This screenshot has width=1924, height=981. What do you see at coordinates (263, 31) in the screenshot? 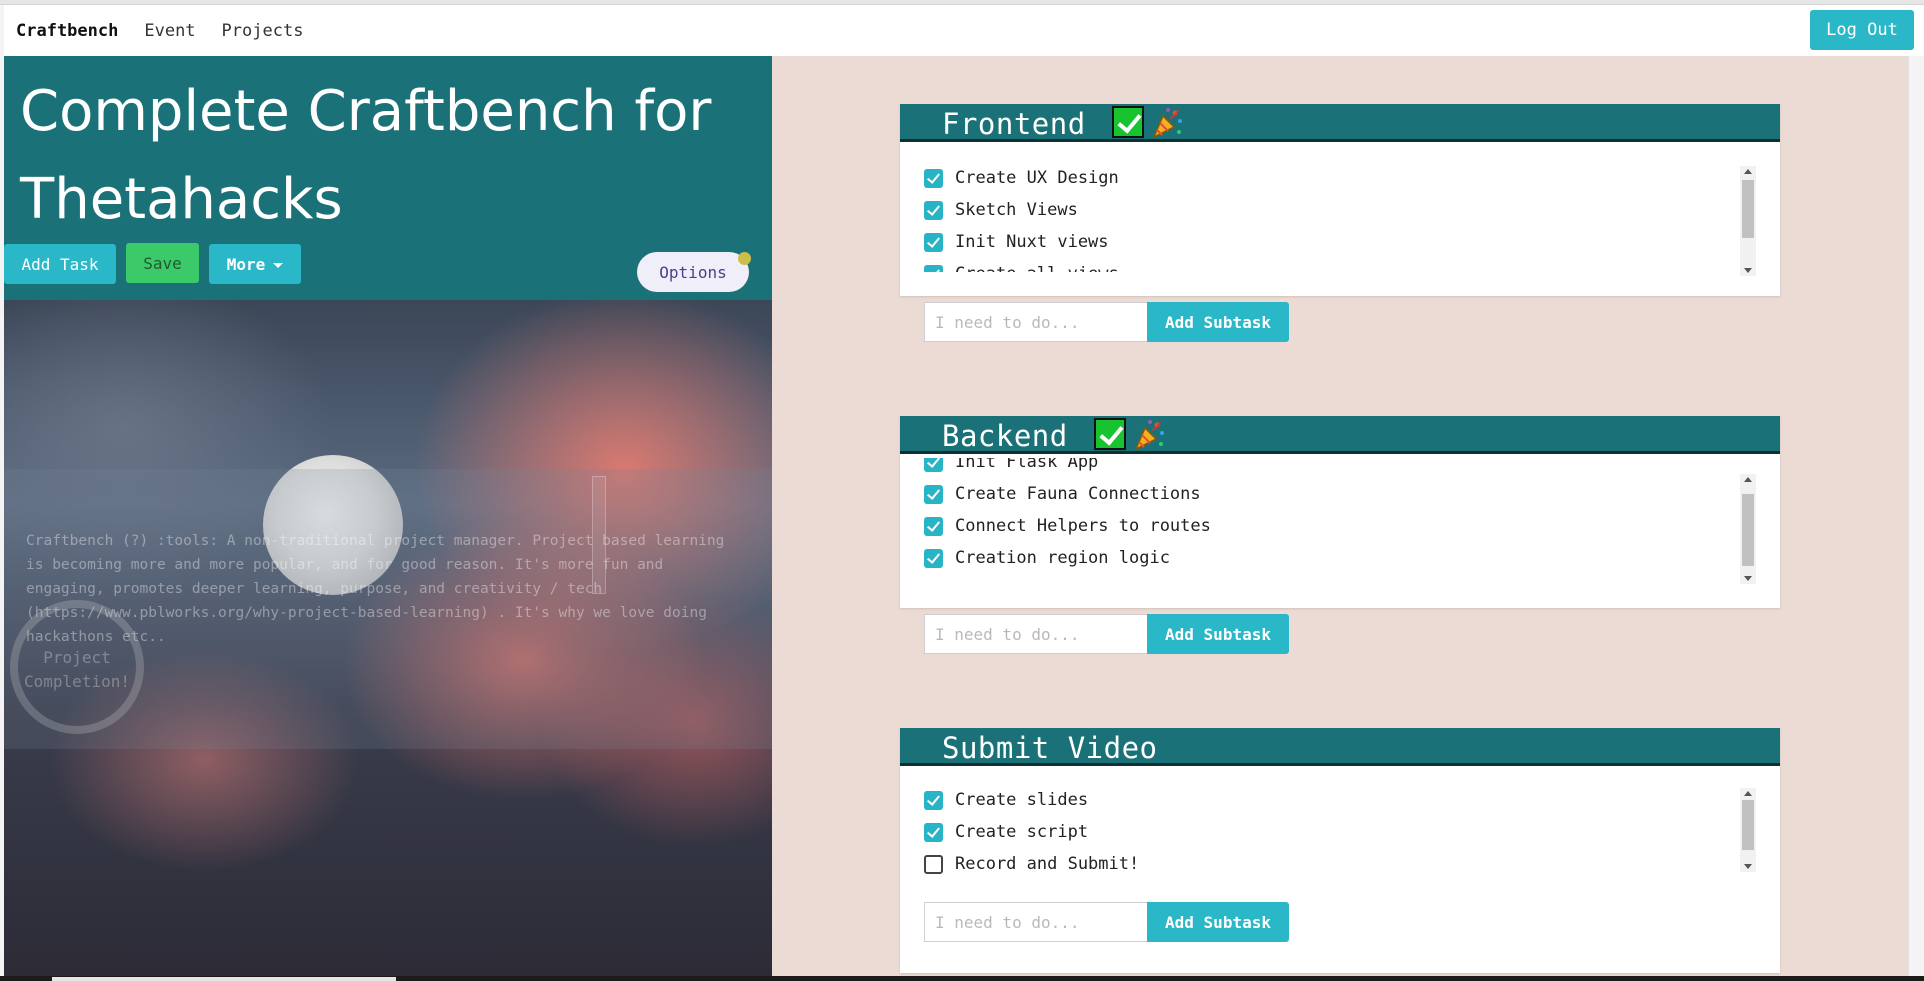
I see `nav-link-projects: Projects` at bounding box center [263, 31].